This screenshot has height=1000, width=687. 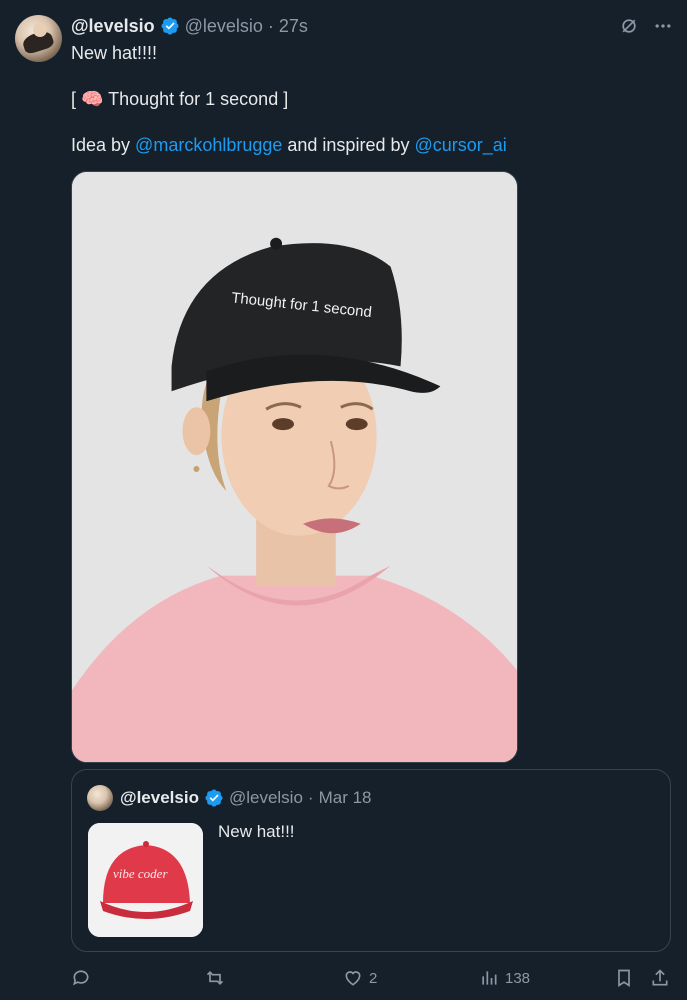 I want to click on quoted-author-avatar, so click(x=100, y=798).